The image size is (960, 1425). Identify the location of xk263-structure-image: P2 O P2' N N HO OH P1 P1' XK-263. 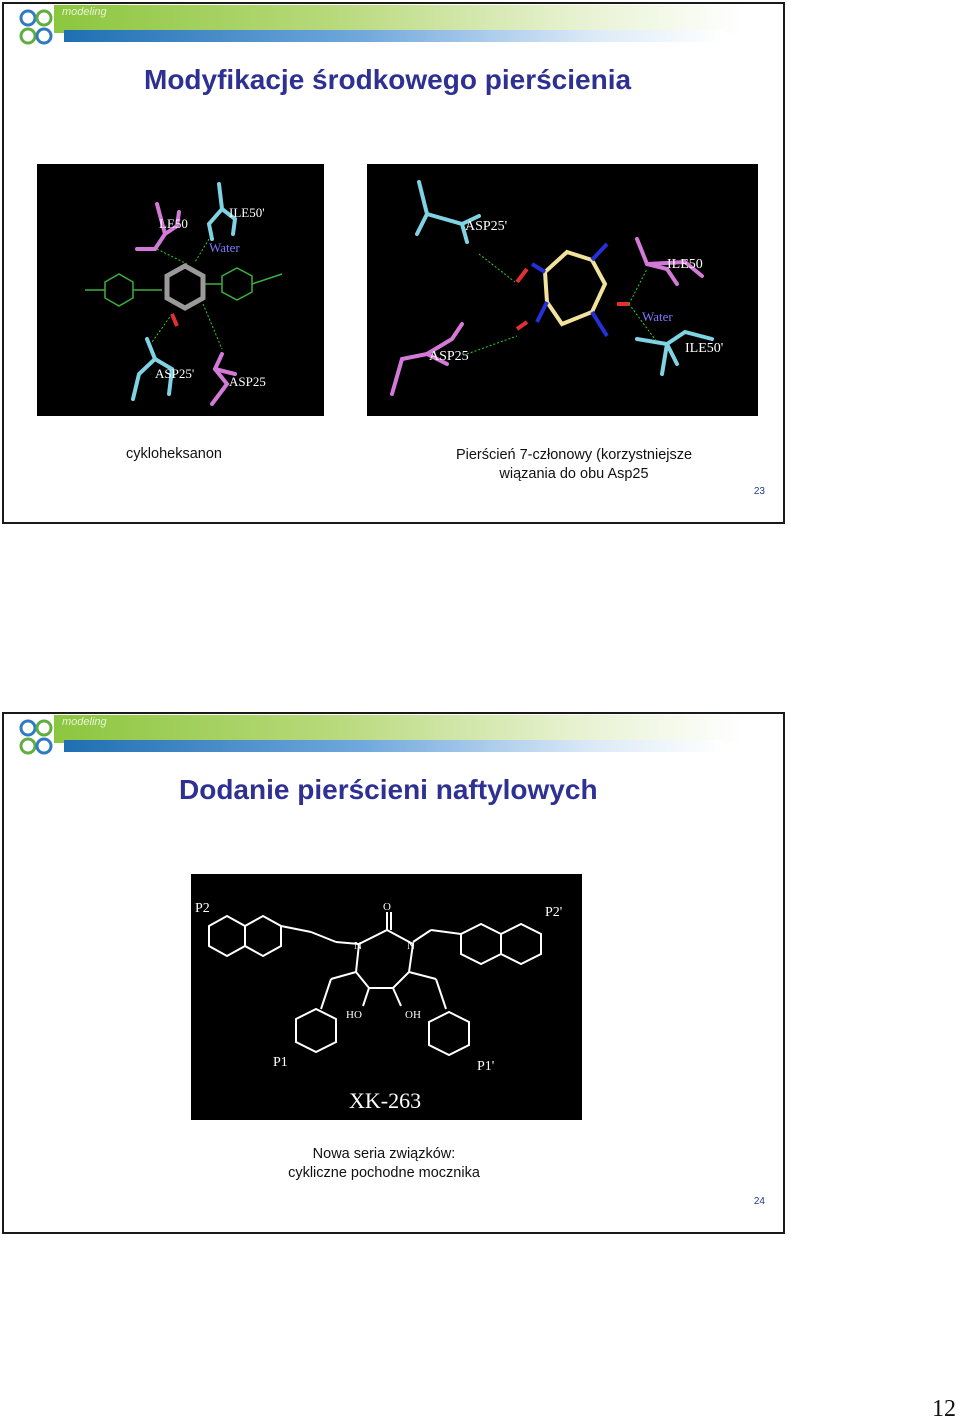
(386, 997).